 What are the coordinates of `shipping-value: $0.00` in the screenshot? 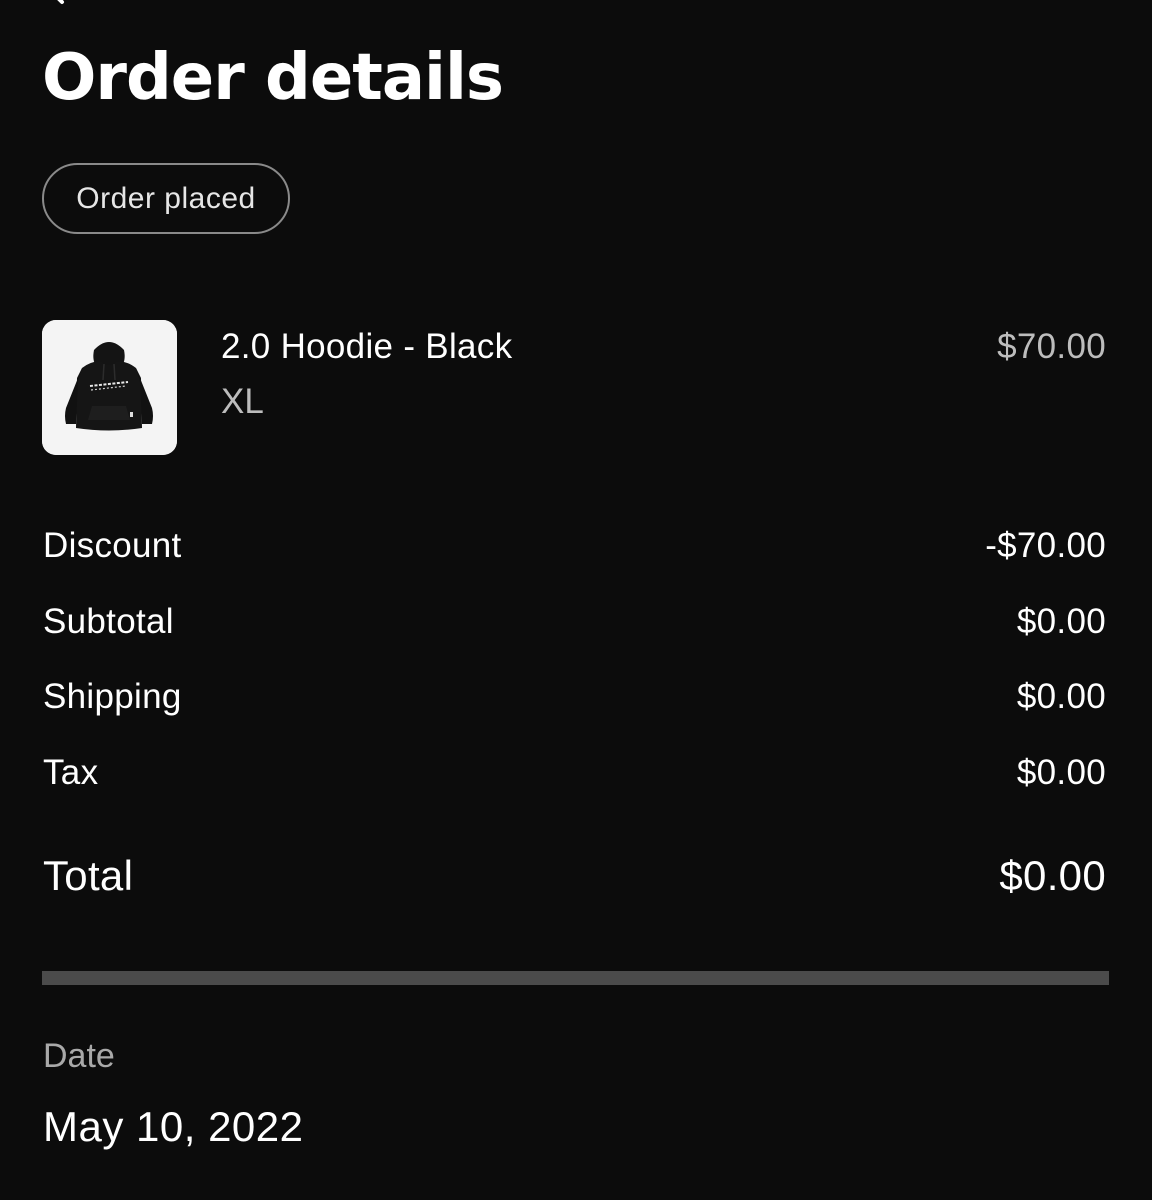 It's located at (1061, 696).